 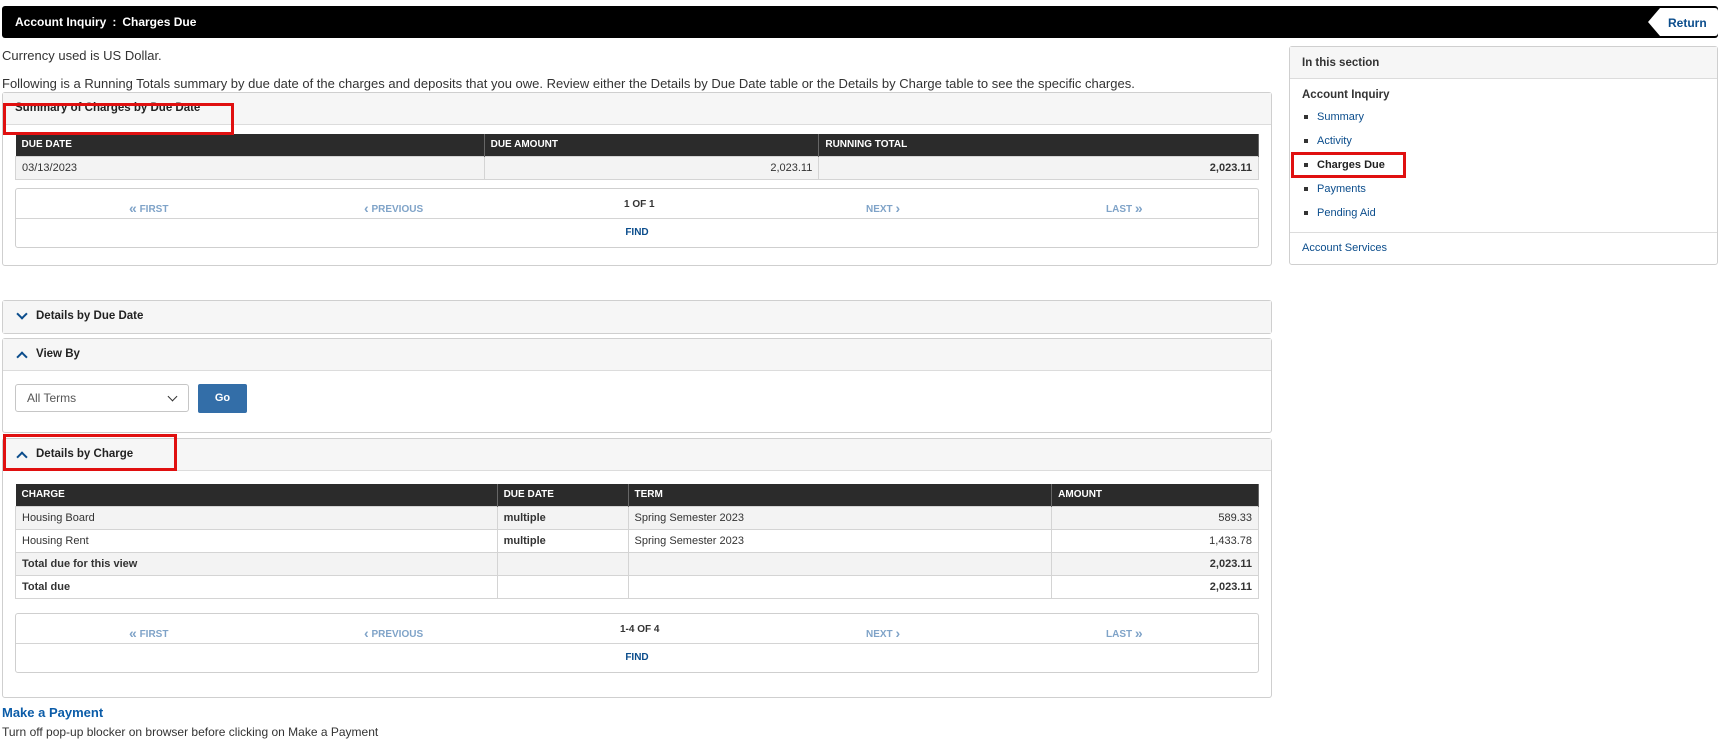 I want to click on view-by-header: View By, so click(x=637, y=355).